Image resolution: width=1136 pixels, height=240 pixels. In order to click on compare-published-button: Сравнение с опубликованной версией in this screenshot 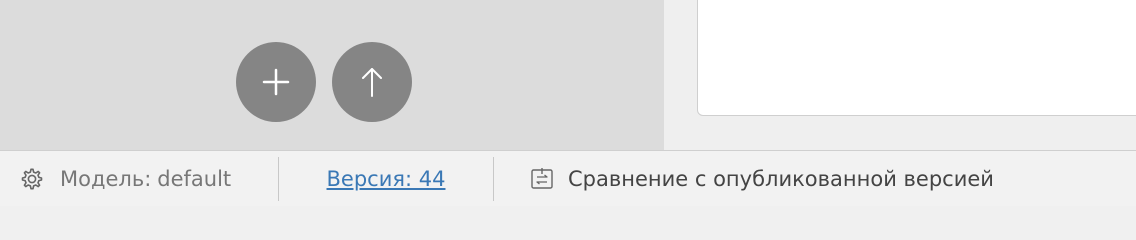, I will do `click(744, 178)`.